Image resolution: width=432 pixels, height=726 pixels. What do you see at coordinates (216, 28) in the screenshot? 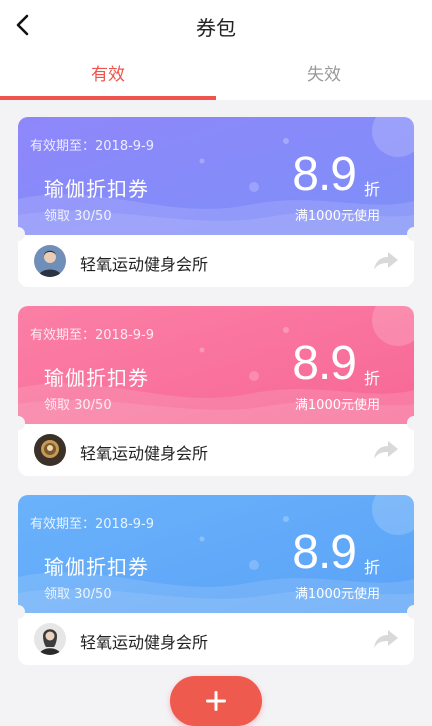
I see `page-title: 券包` at bounding box center [216, 28].